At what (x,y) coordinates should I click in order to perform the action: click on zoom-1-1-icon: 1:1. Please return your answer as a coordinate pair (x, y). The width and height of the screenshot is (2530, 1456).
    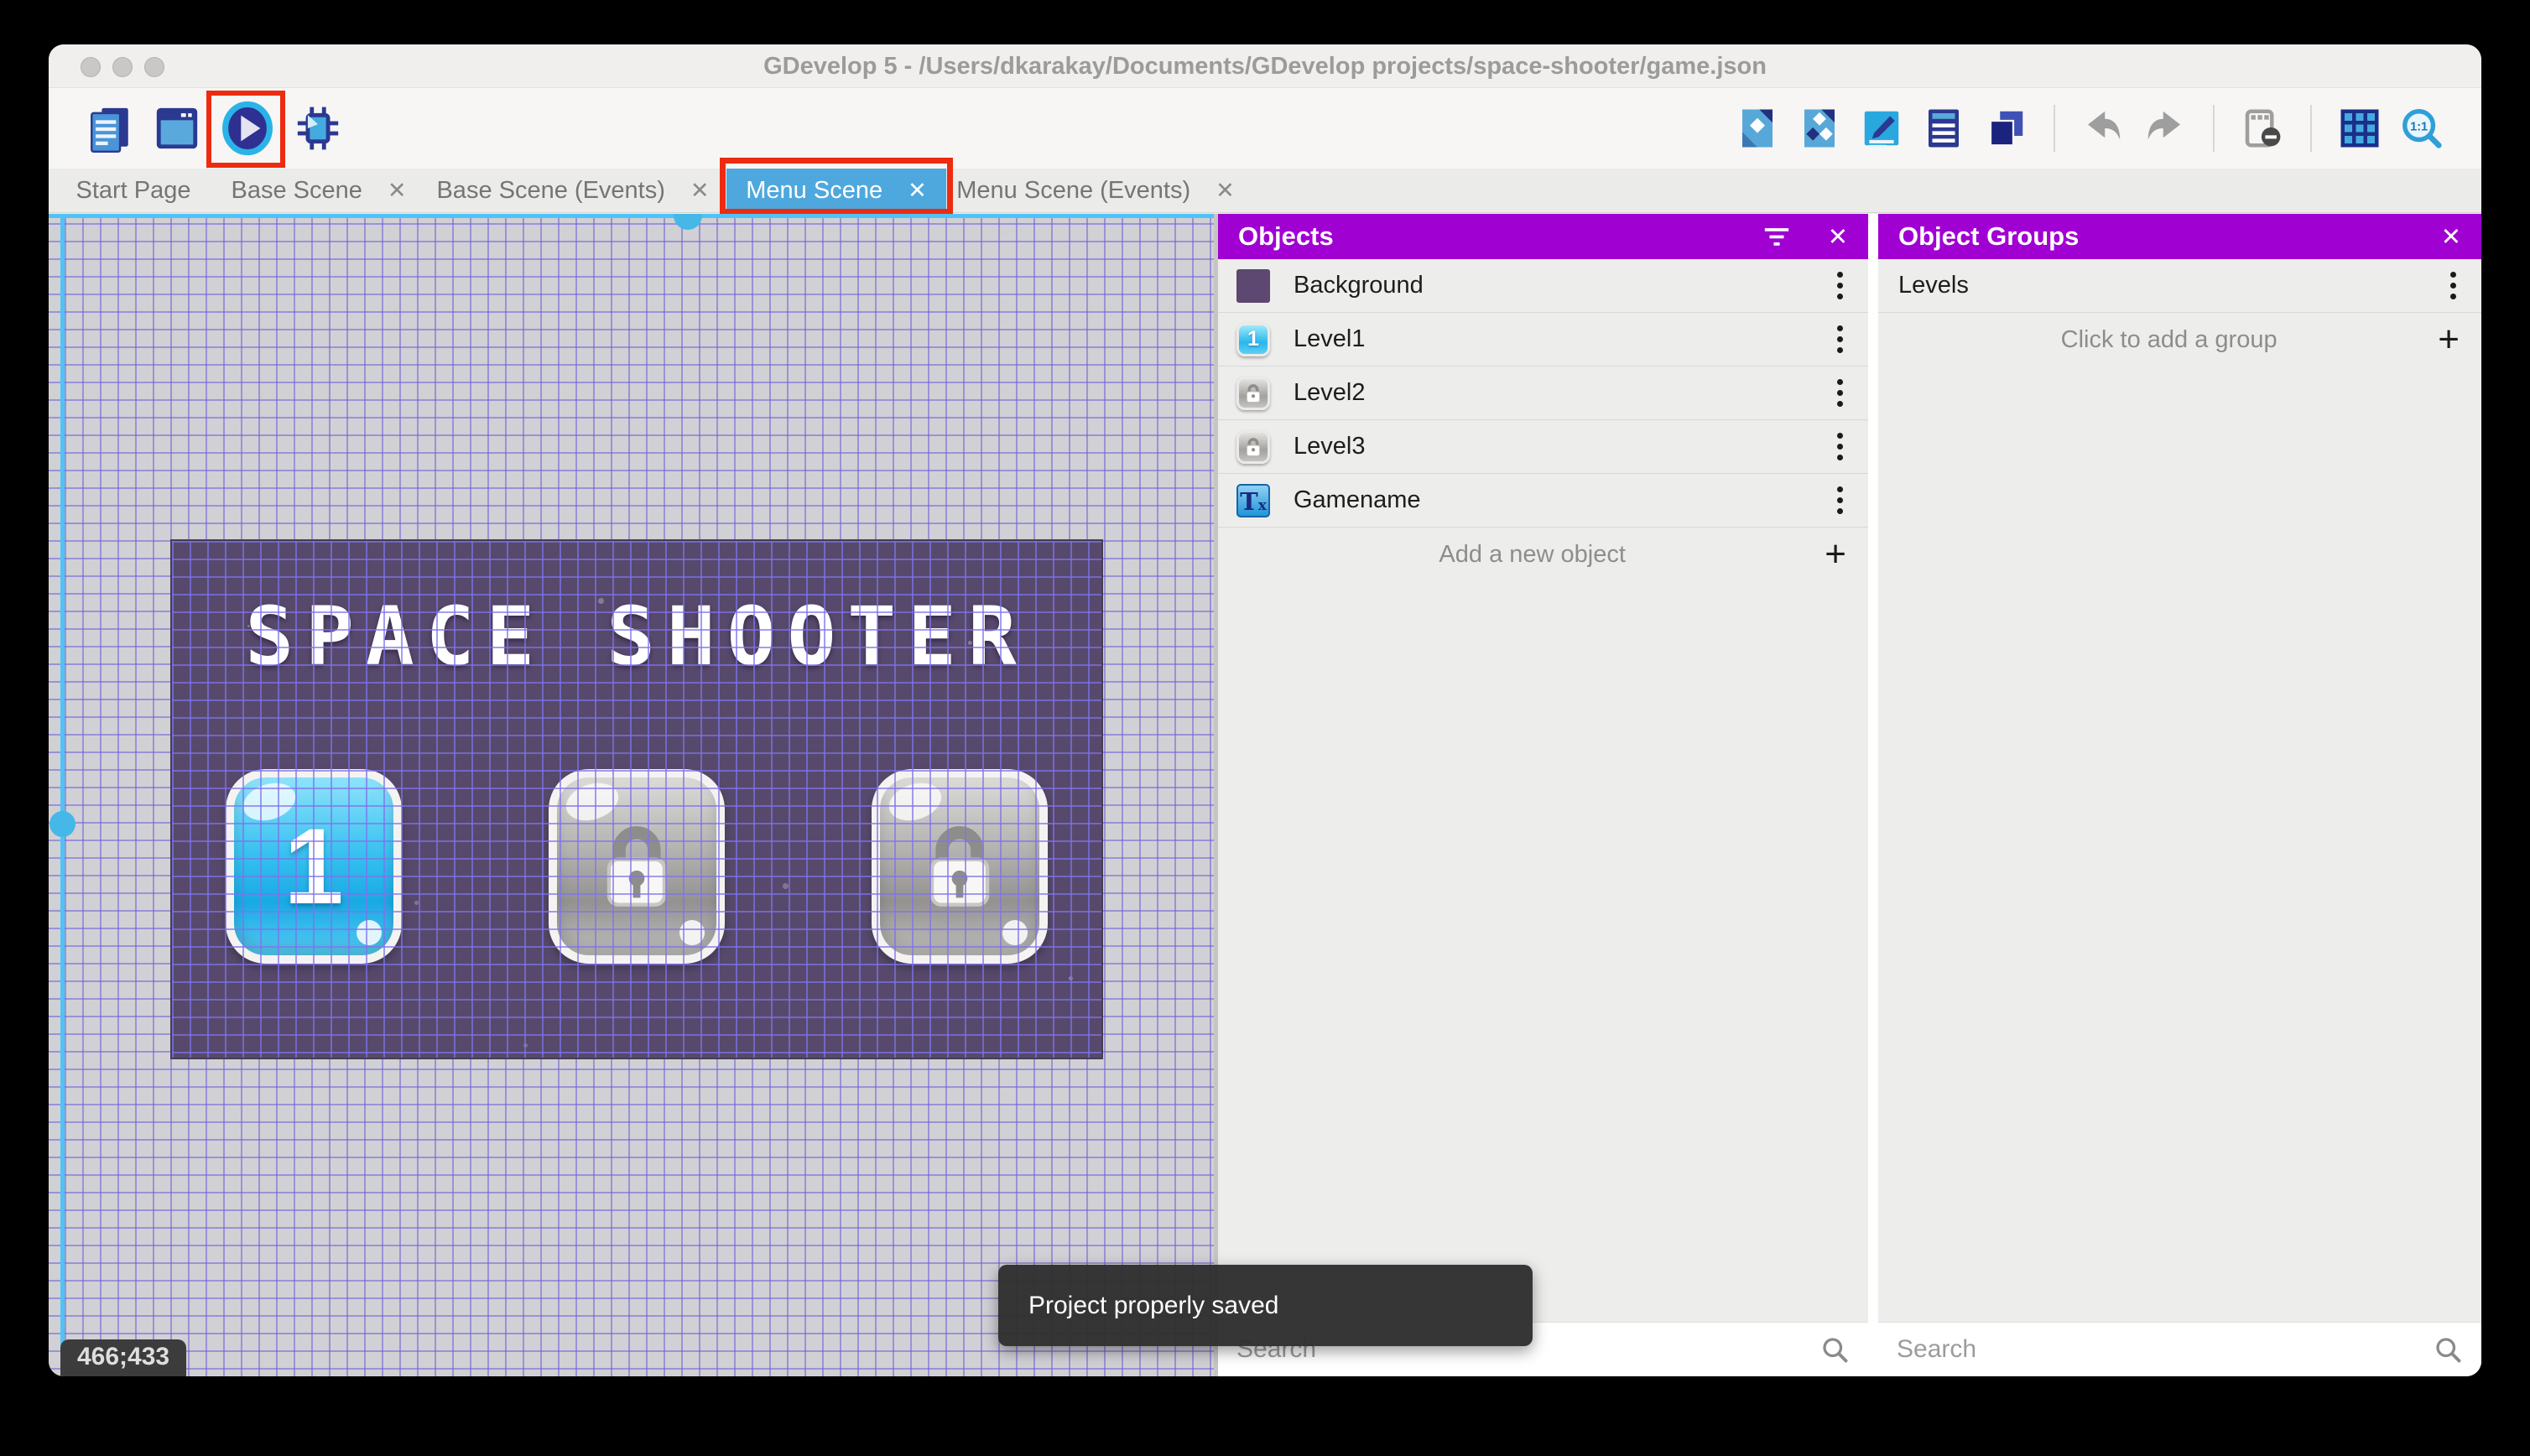
    Looking at the image, I should click on (2421, 128).